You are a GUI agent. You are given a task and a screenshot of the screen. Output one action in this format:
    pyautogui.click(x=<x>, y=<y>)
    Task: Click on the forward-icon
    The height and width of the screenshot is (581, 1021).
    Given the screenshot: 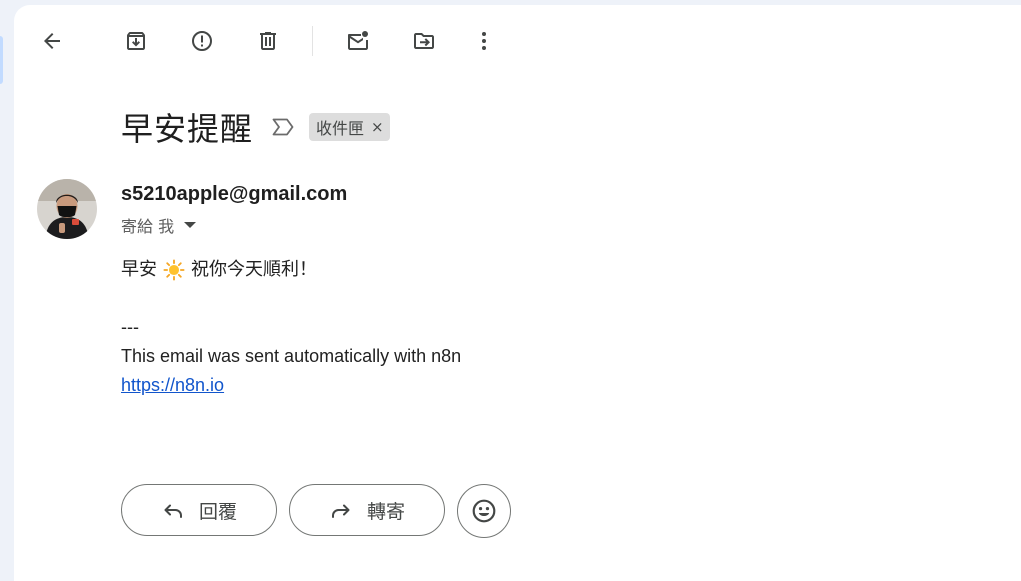 What is the action you would take?
    pyautogui.click(x=340, y=511)
    